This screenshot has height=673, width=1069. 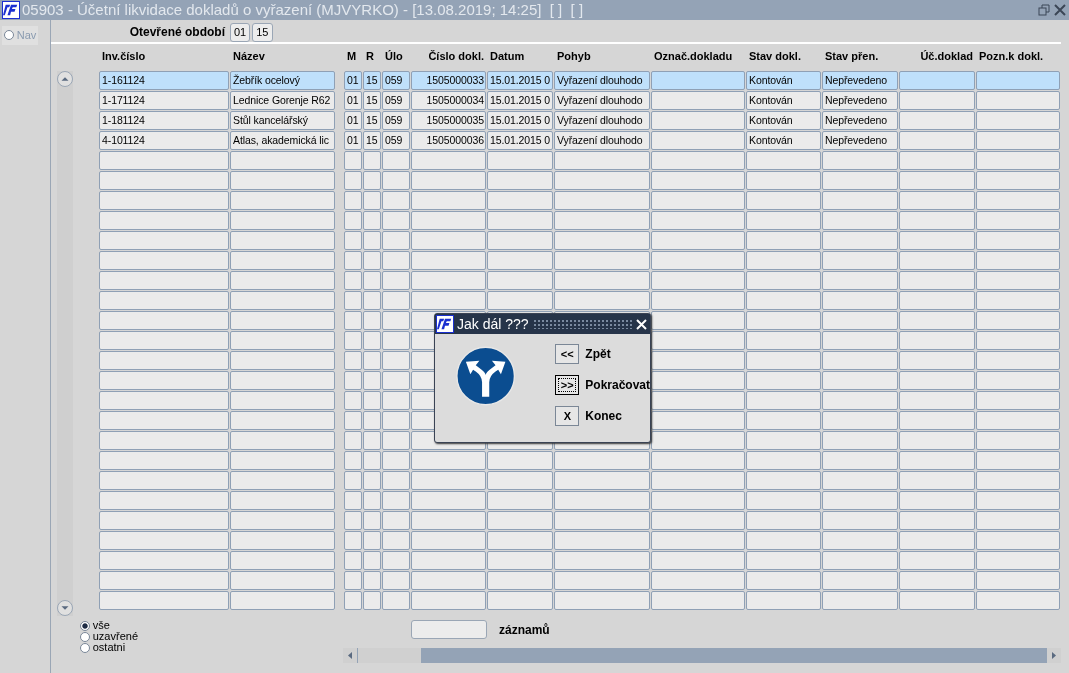 I want to click on period-label: Otevřené období, so click(x=176, y=32).